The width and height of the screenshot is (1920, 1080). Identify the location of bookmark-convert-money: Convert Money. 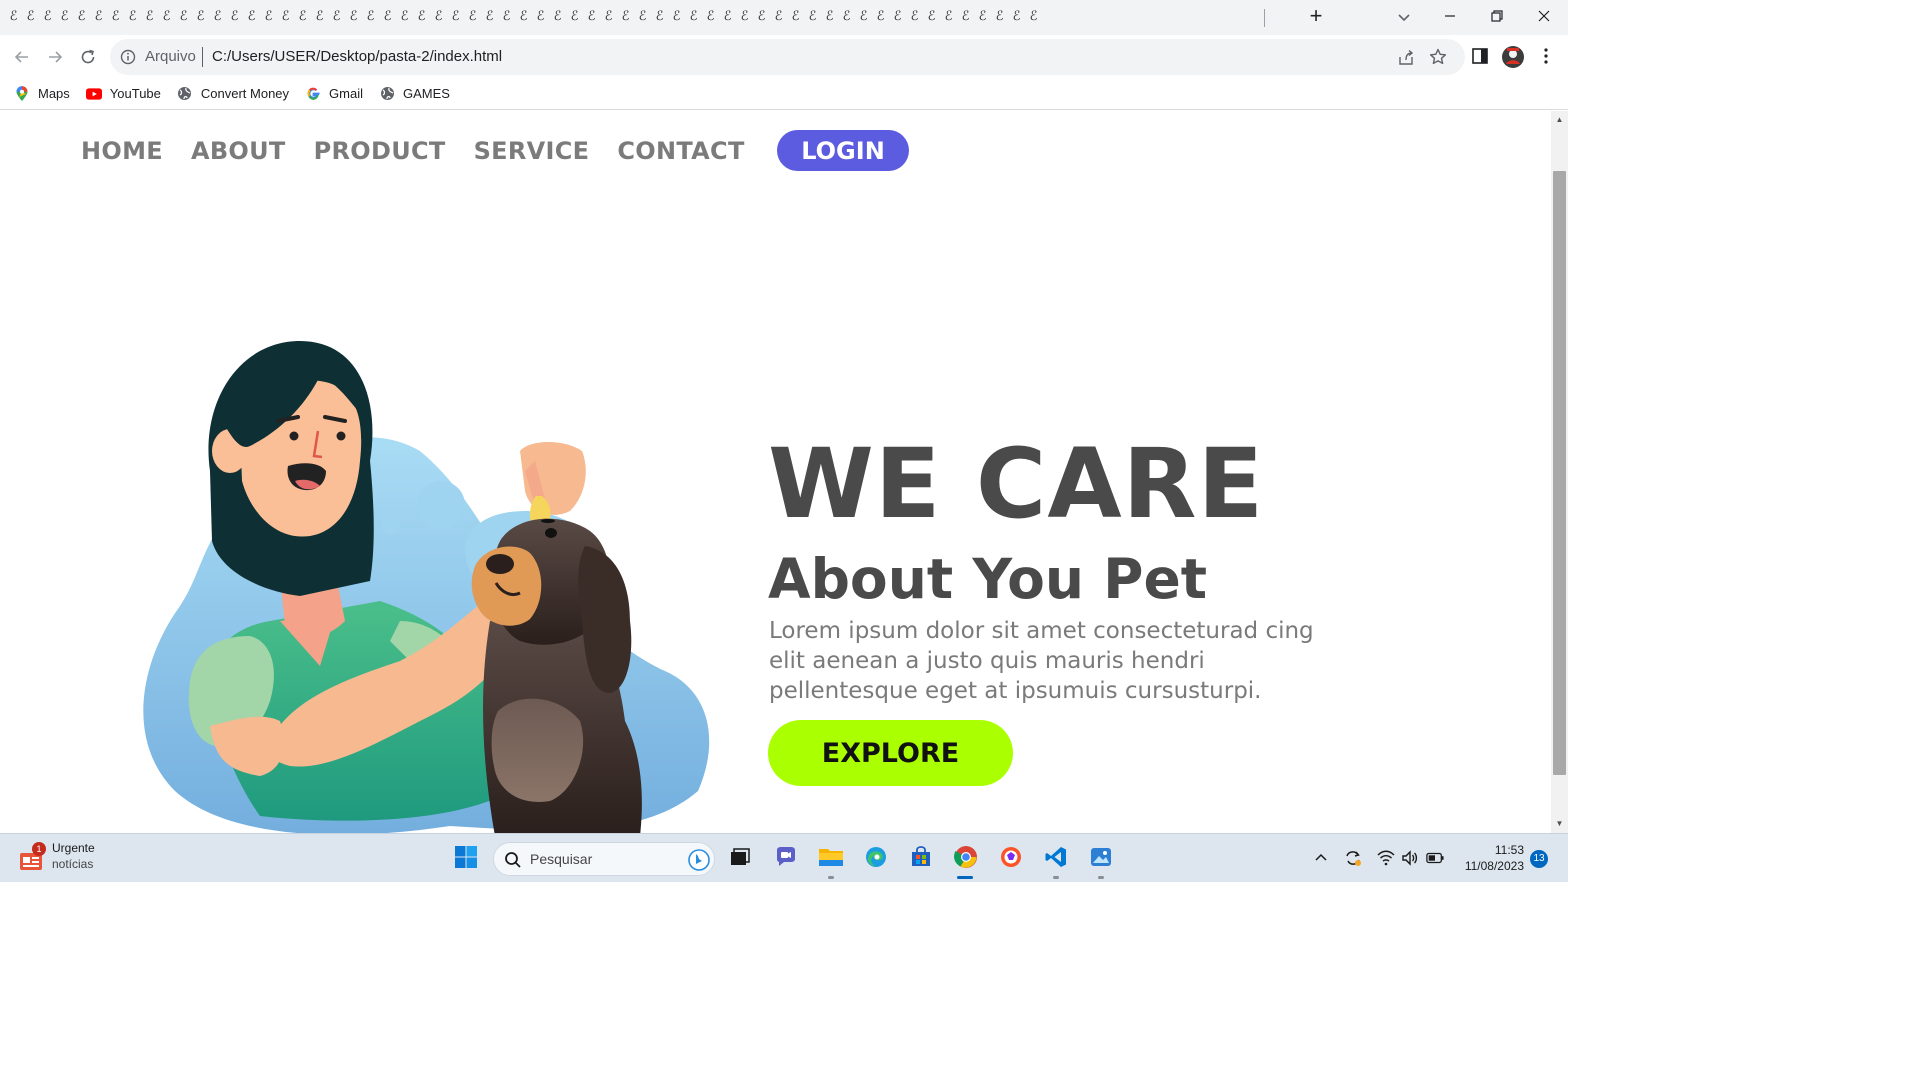
(233, 94).